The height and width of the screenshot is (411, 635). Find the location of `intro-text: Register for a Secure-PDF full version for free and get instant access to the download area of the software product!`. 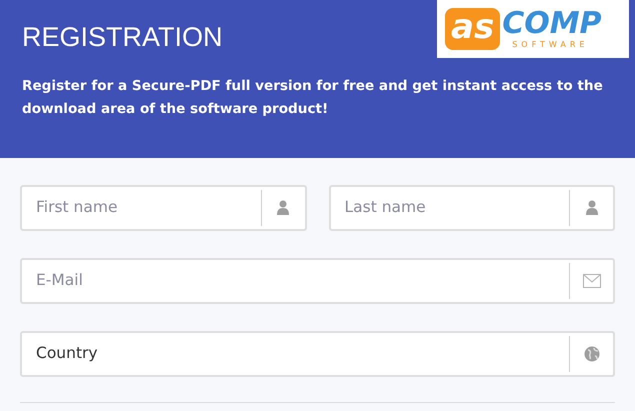

intro-text: Register for a Secure-PDF full version for free and get instant access to the download area of the software product! is located at coordinates (313, 98).